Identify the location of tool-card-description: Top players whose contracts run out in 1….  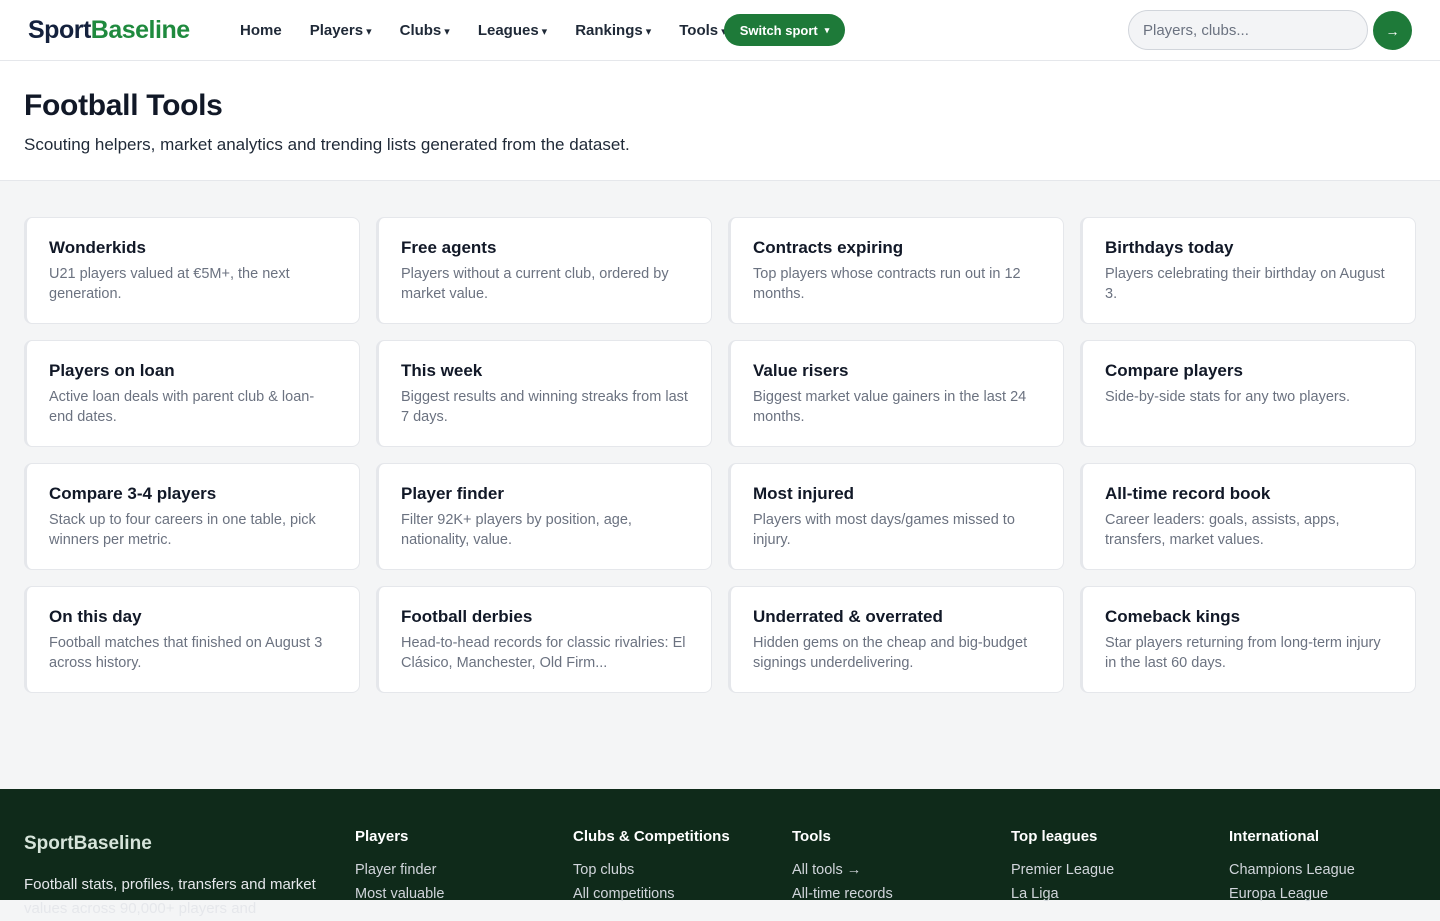
(887, 284).